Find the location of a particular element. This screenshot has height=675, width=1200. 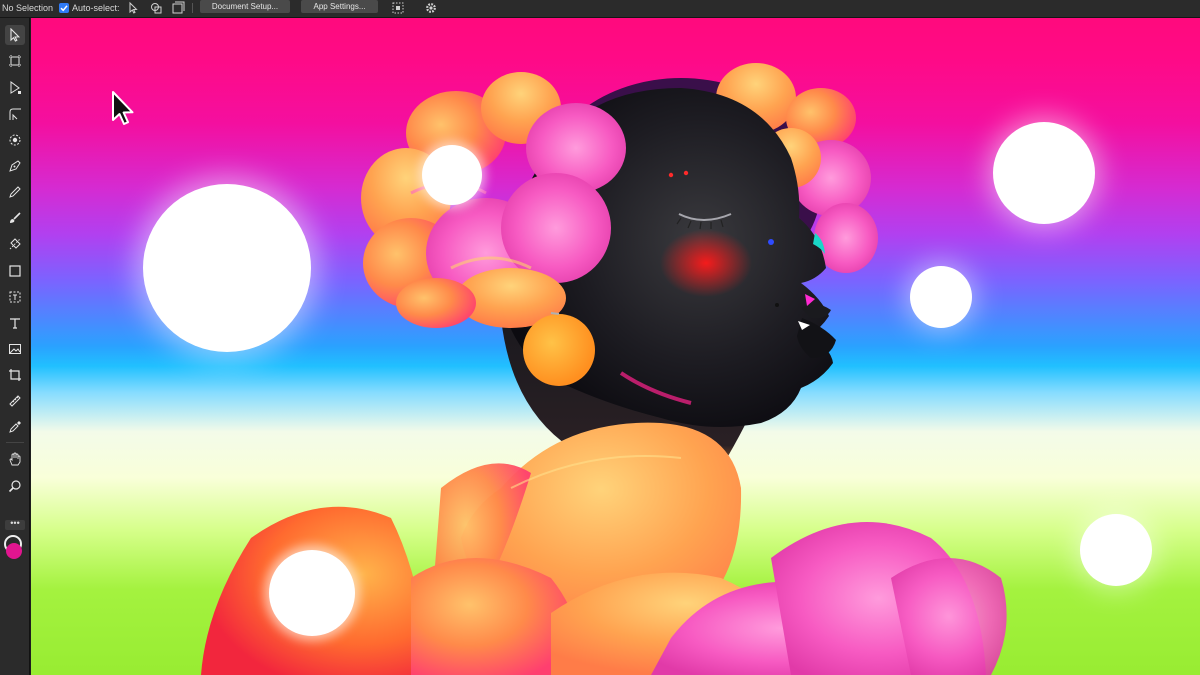

color-picker-tool is located at coordinates (15, 427).